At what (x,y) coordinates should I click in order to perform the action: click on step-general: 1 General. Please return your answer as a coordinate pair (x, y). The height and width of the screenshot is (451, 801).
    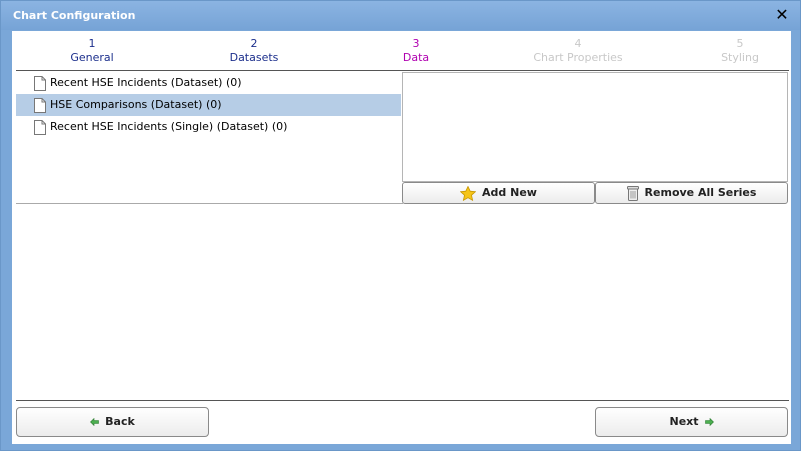
    Looking at the image, I should click on (92, 51).